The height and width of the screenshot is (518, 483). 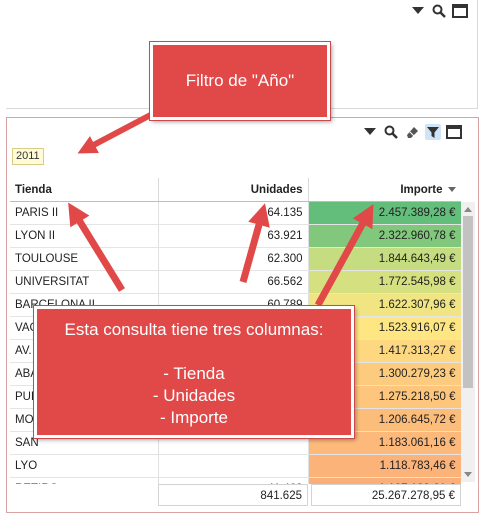 I want to click on callout-line: Esta consulta tiene tres columnas:, so click(x=194, y=329).